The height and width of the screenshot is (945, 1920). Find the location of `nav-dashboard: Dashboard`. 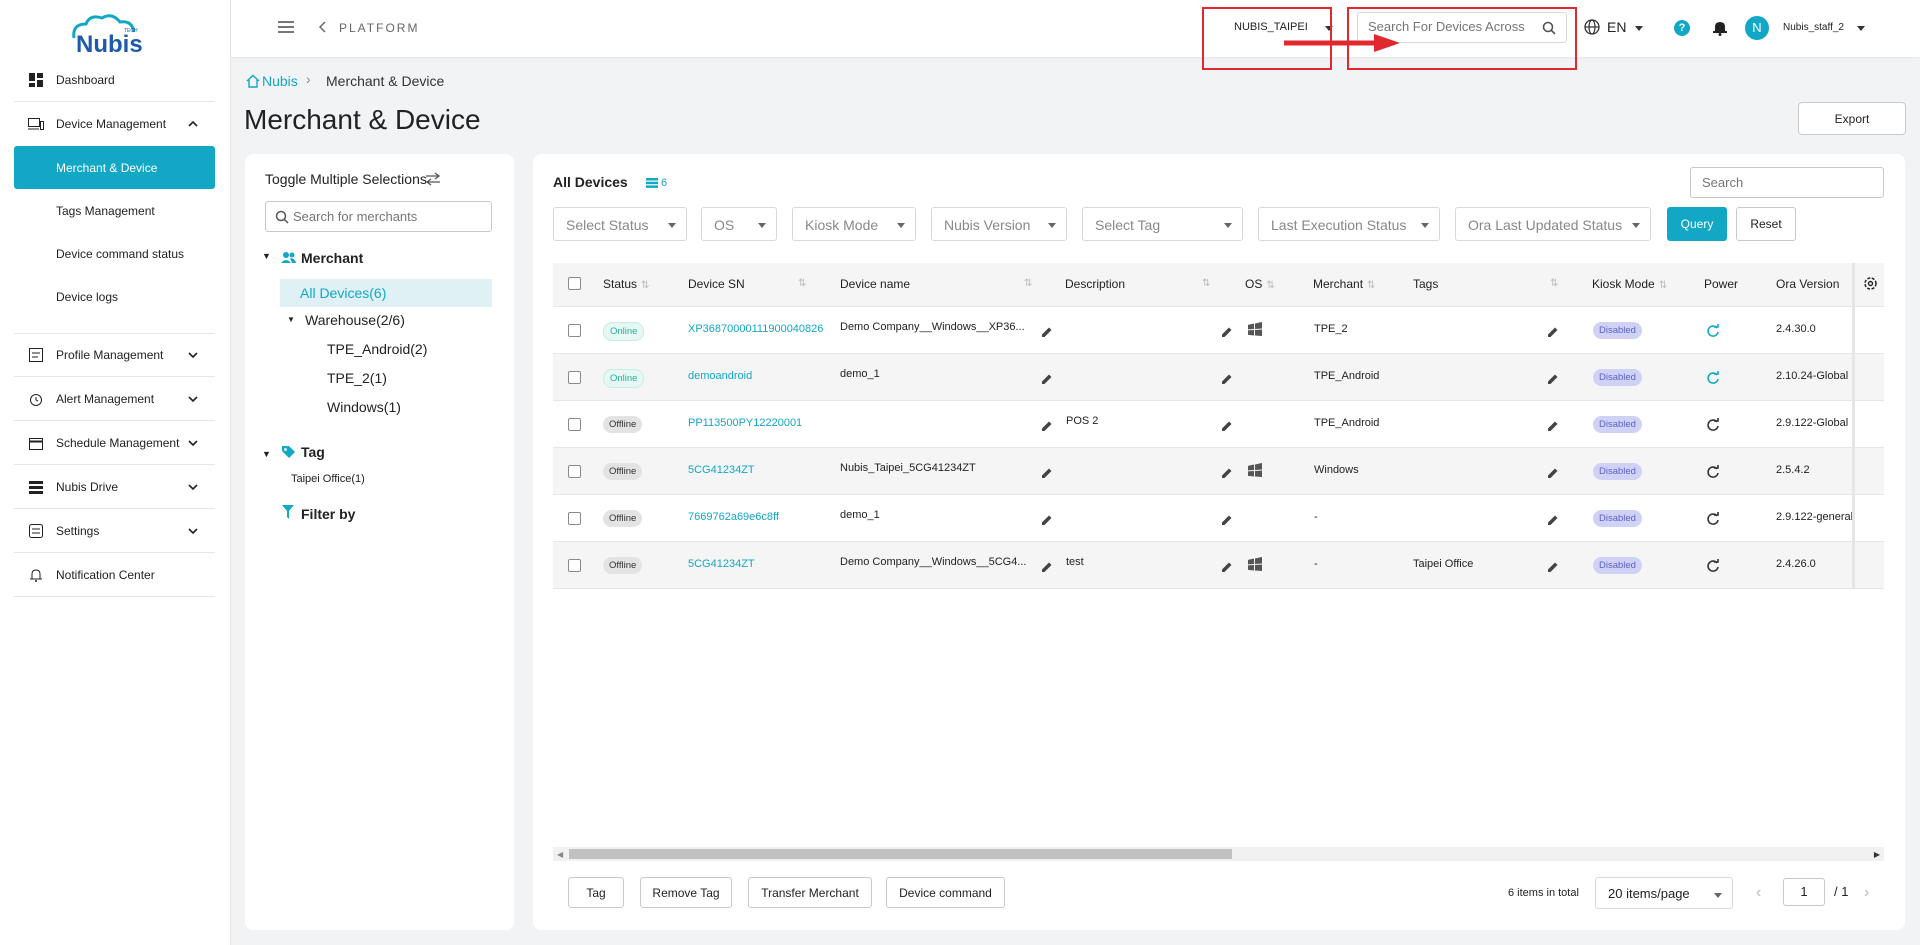

nav-dashboard: Dashboard is located at coordinates (114, 80).